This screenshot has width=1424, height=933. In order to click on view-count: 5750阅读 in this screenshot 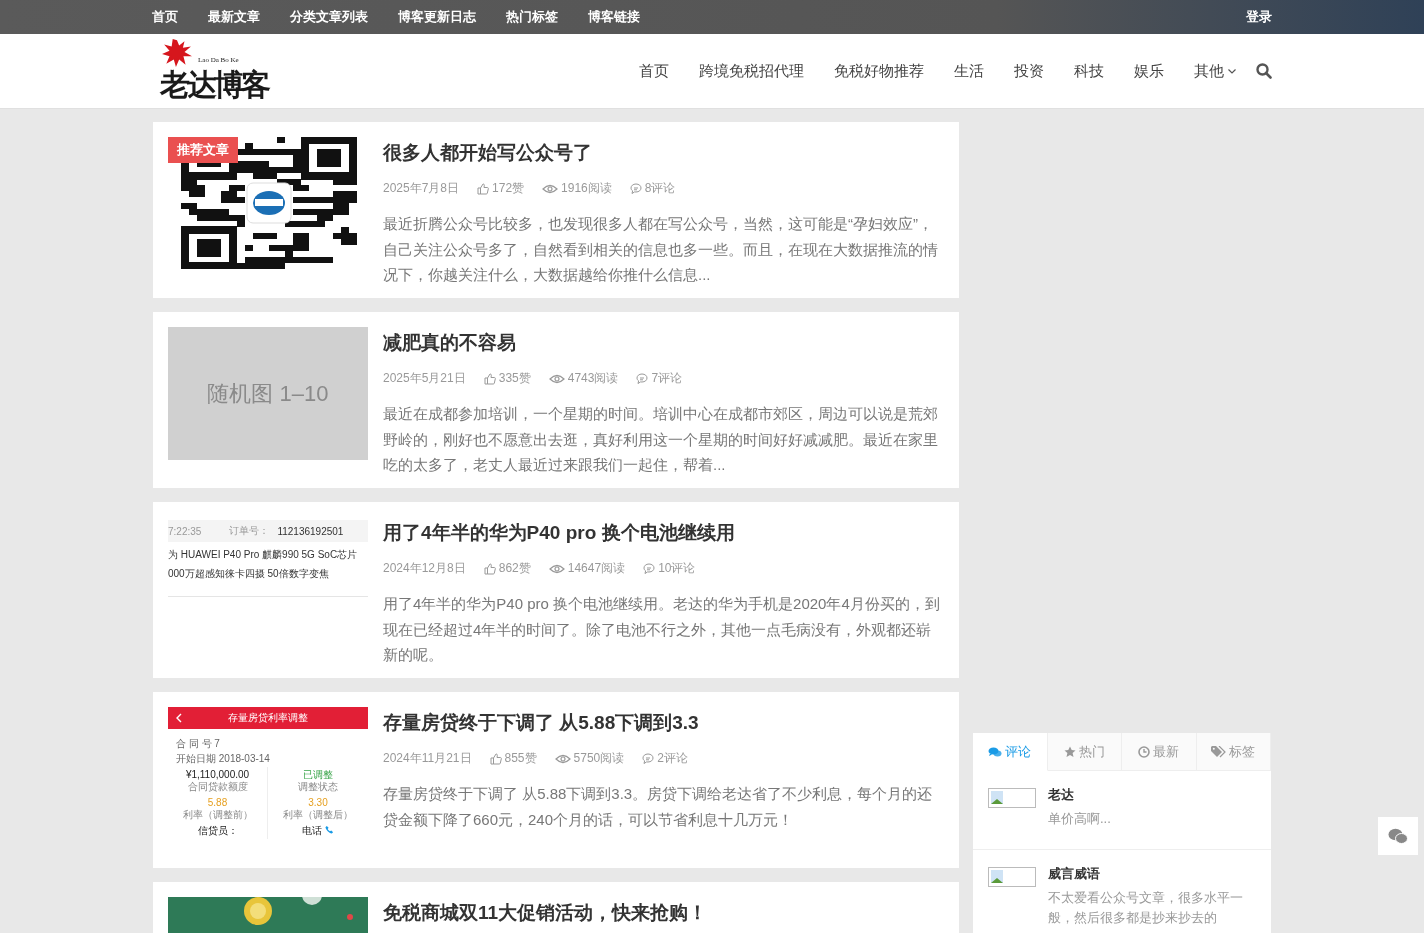, I will do `click(599, 758)`.